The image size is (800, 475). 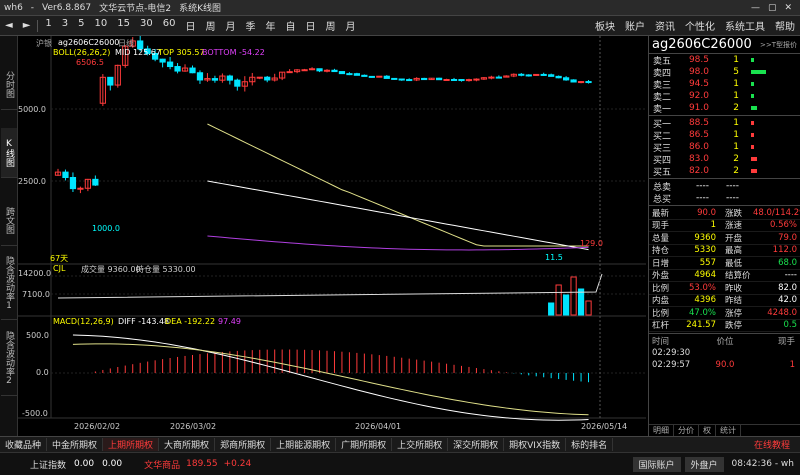 What do you see at coordinates (581, 302) in the screenshot?
I see `volume-bar` at bounding box center [581, 302].